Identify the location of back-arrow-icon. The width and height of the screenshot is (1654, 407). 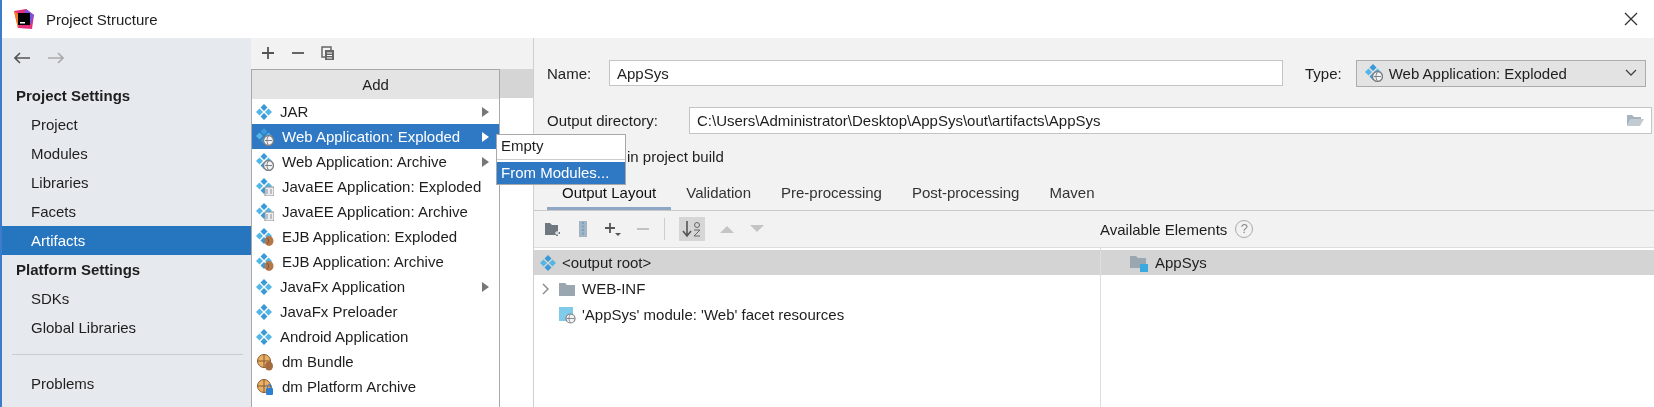
(22, 58).